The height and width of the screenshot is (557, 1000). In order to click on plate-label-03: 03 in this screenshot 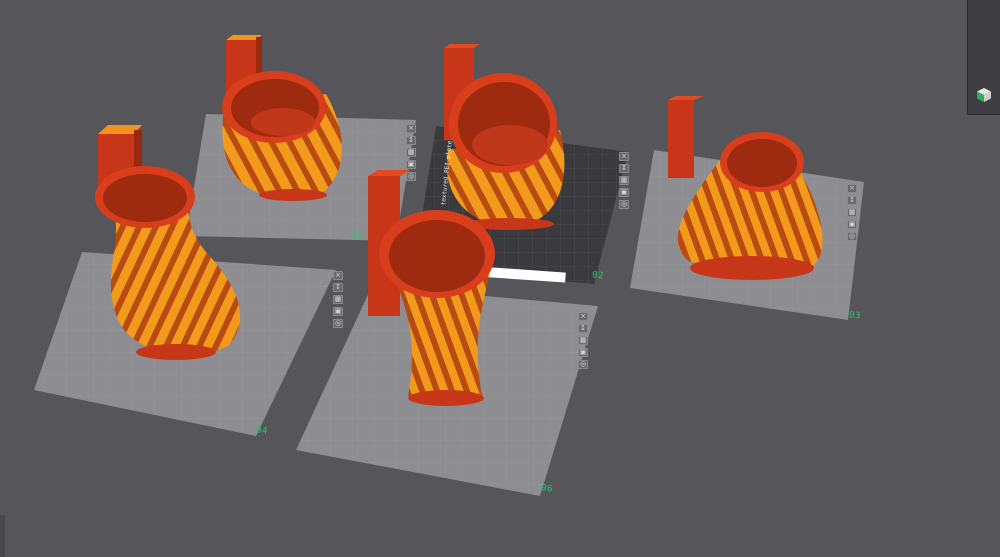, I will do `click(855, 316)`.